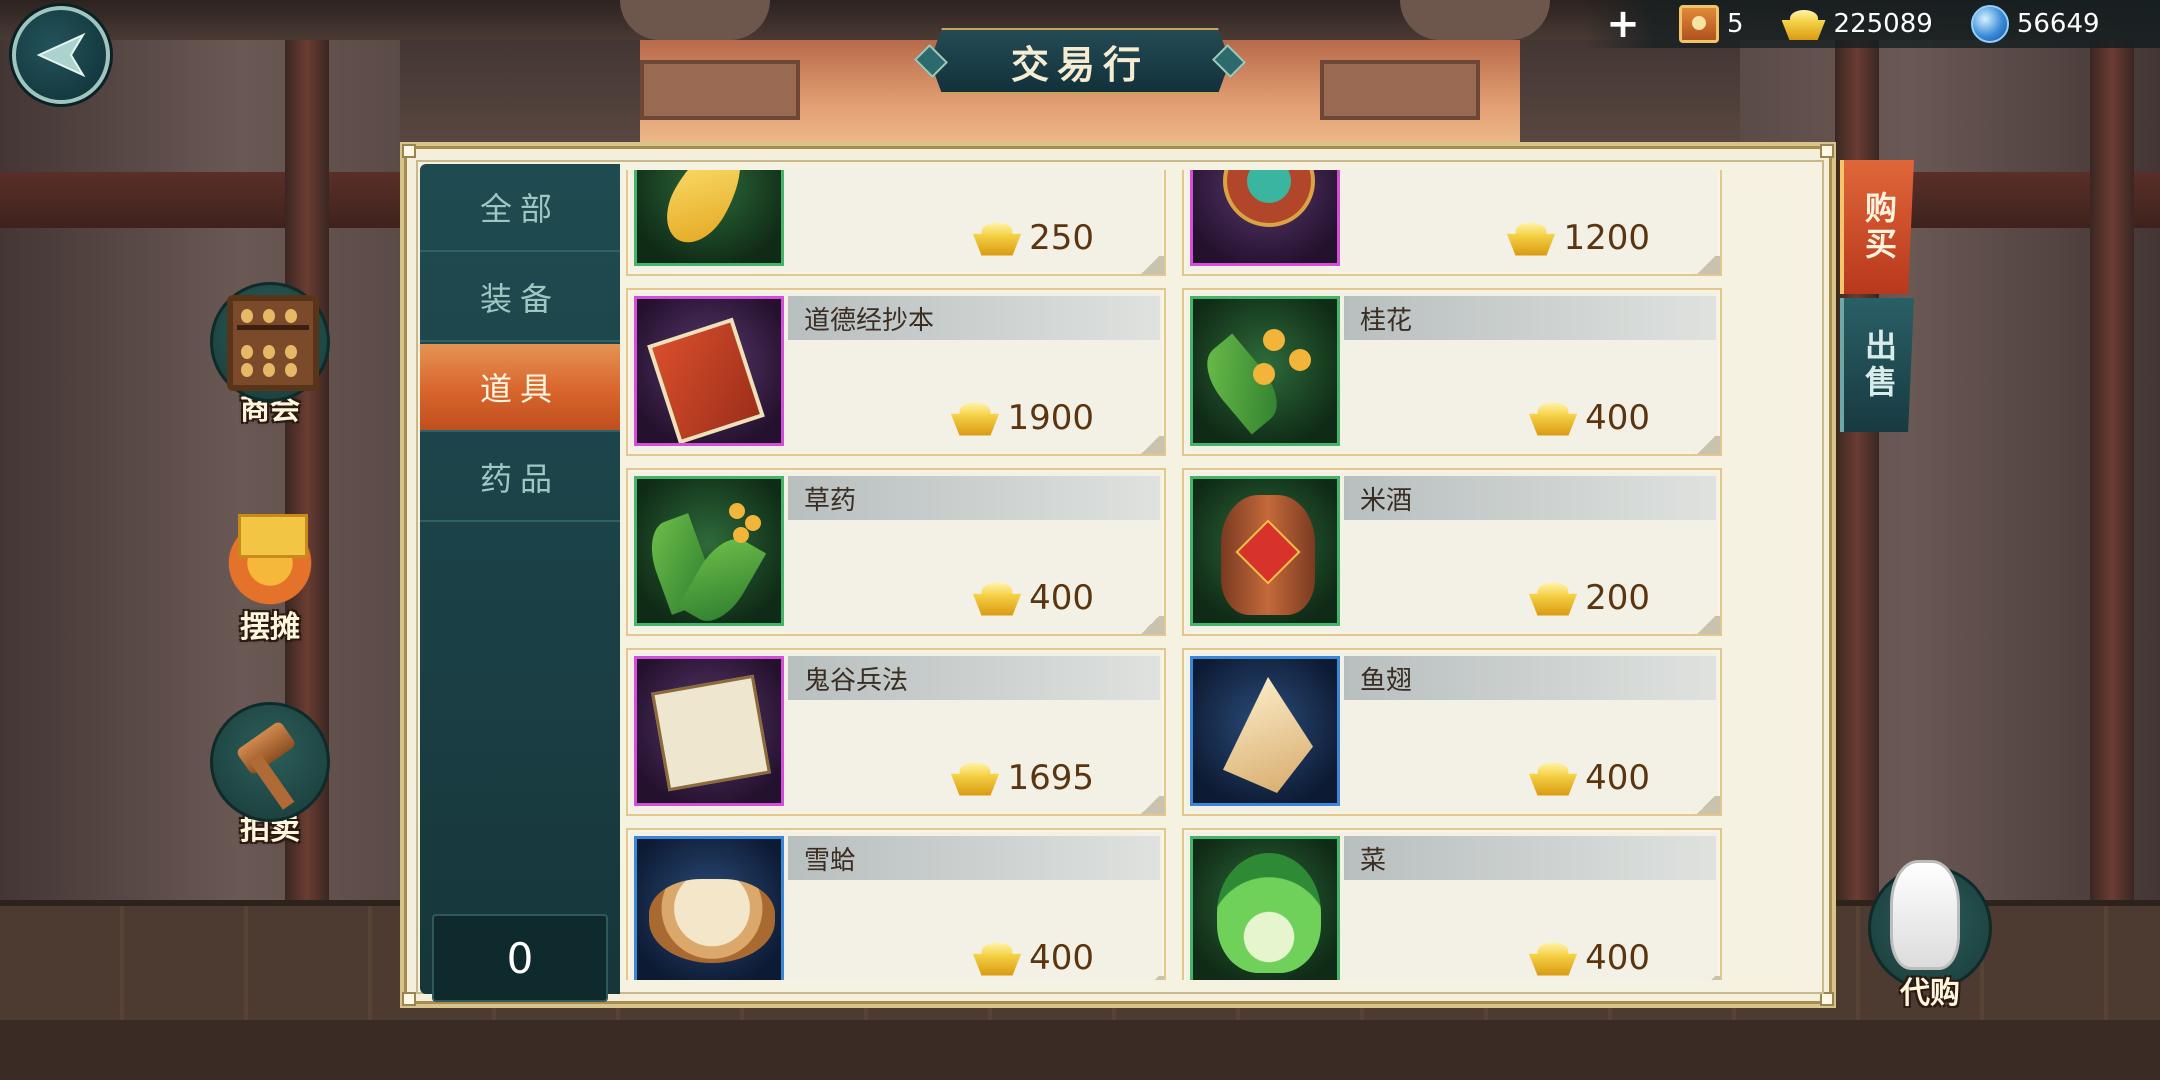 This screenshot has height=1080, width=2160. Describe the element at coordinates (709, 909) in the screenshot. I see `soup-bowl-icon` at that location.